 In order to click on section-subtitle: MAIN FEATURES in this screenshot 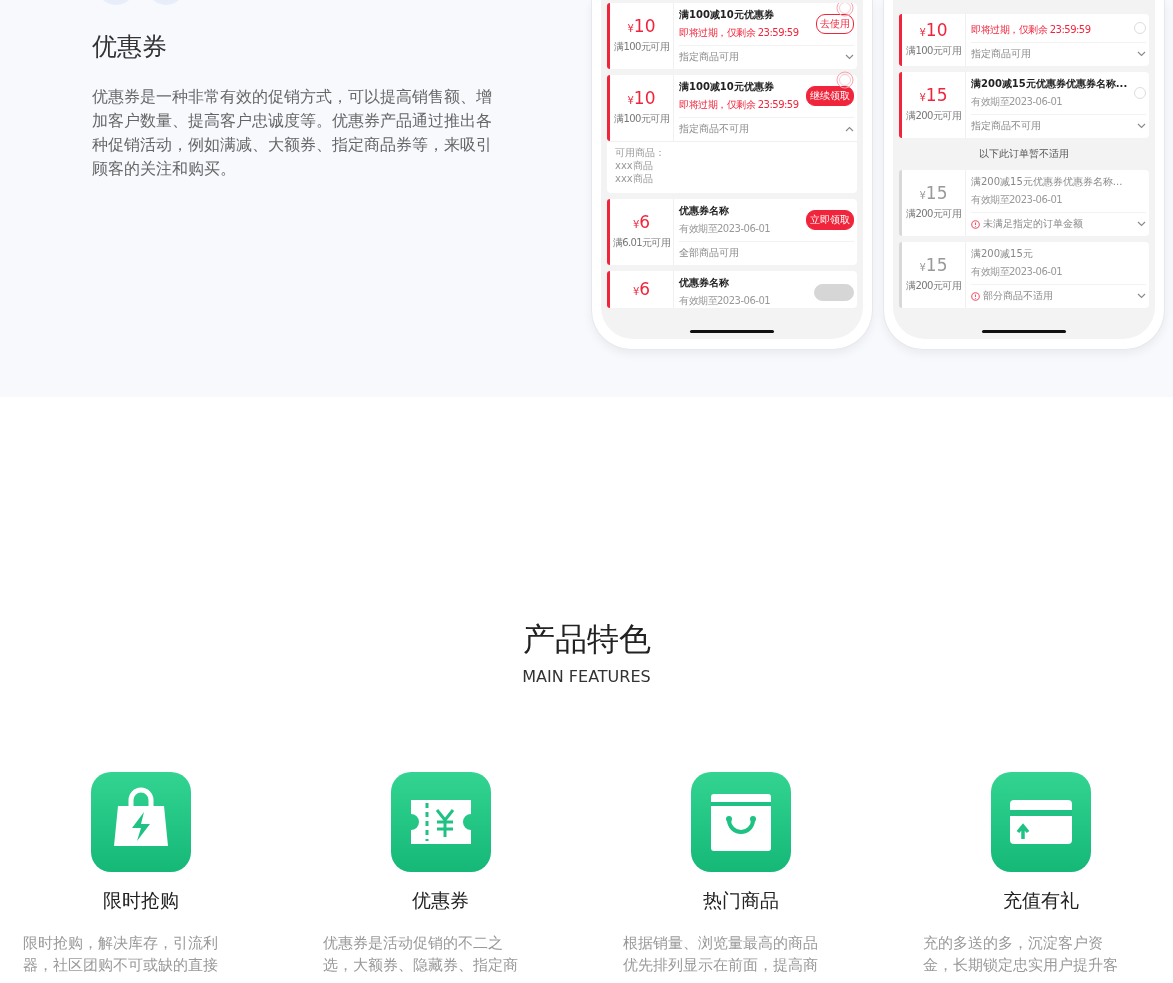, I will do `click(586, 676)`.